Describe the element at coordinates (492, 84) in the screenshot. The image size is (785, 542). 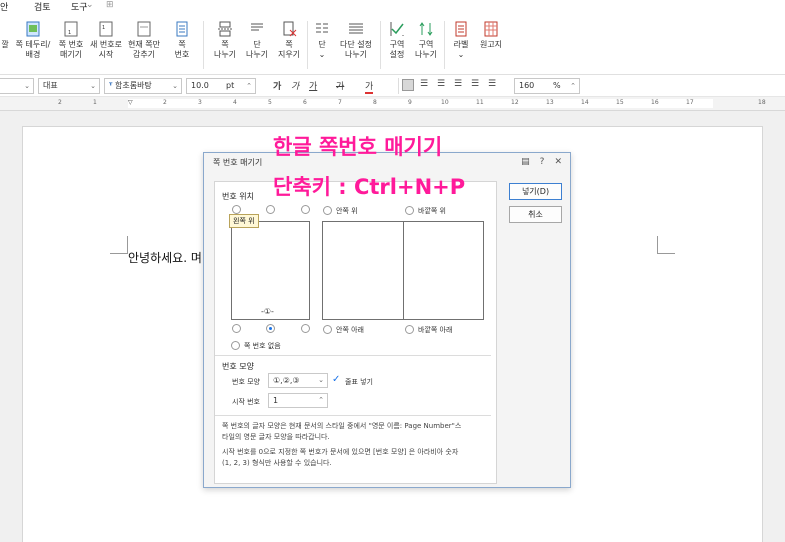
I see `align-divide-icon: ☰` at that location.